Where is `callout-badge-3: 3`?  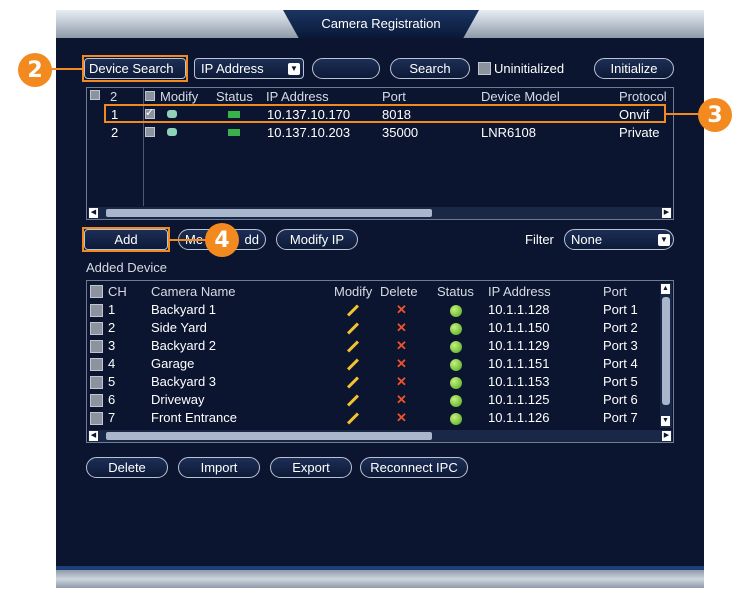
callout-badge-3: 3 is located at coordinates (715, 115).